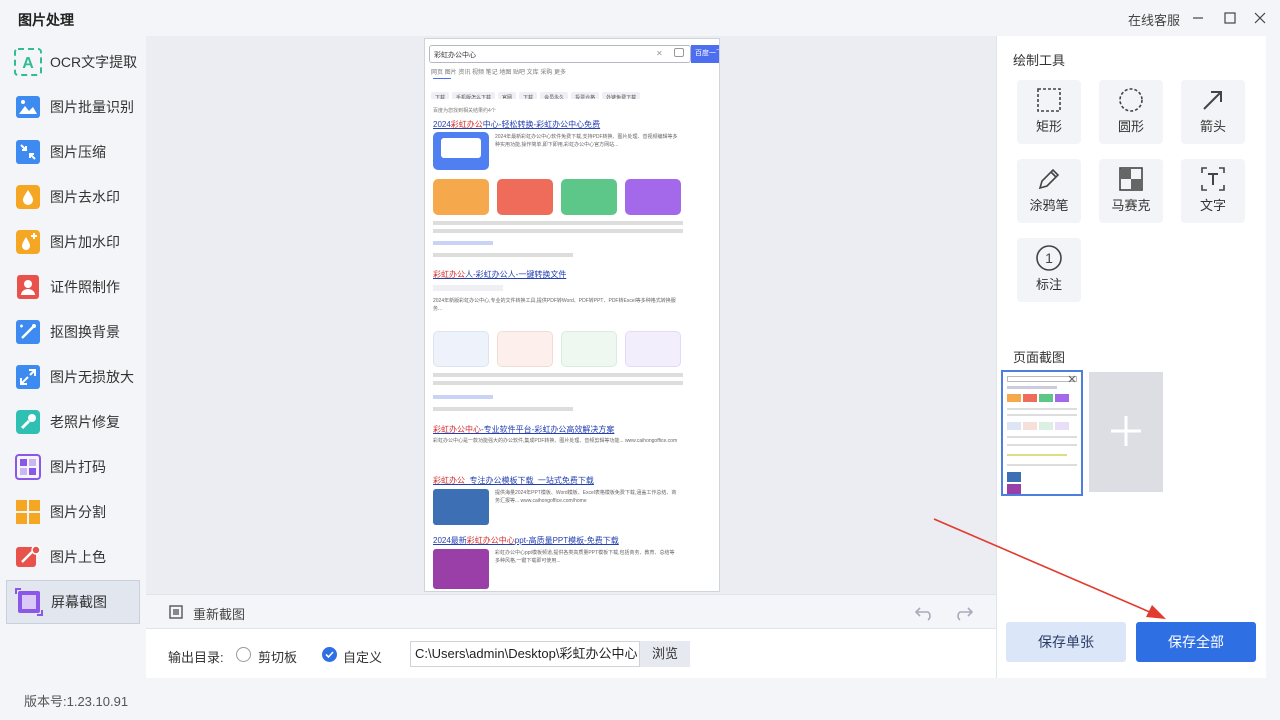 This screenshot has height=720, width=1280. I want to click on tool-pen: 涂鸦笔, so click(1049, 191).